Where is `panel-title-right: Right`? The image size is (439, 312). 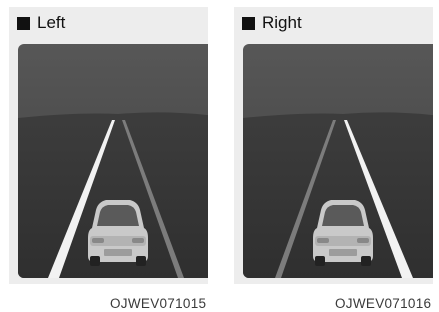
panel-title-right: Right is located at coordinates (272, 23).